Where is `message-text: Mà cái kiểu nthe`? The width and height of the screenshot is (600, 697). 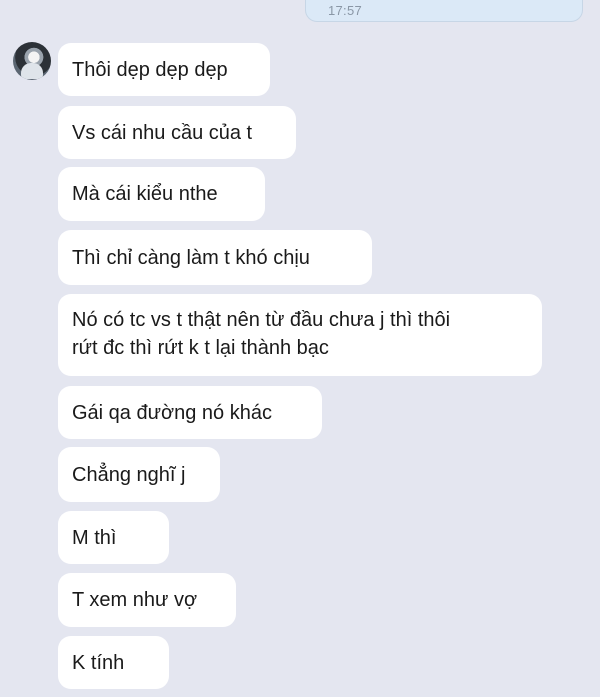
message-text: Mà cái kiểu nthe is located at coordinates (145, 194).